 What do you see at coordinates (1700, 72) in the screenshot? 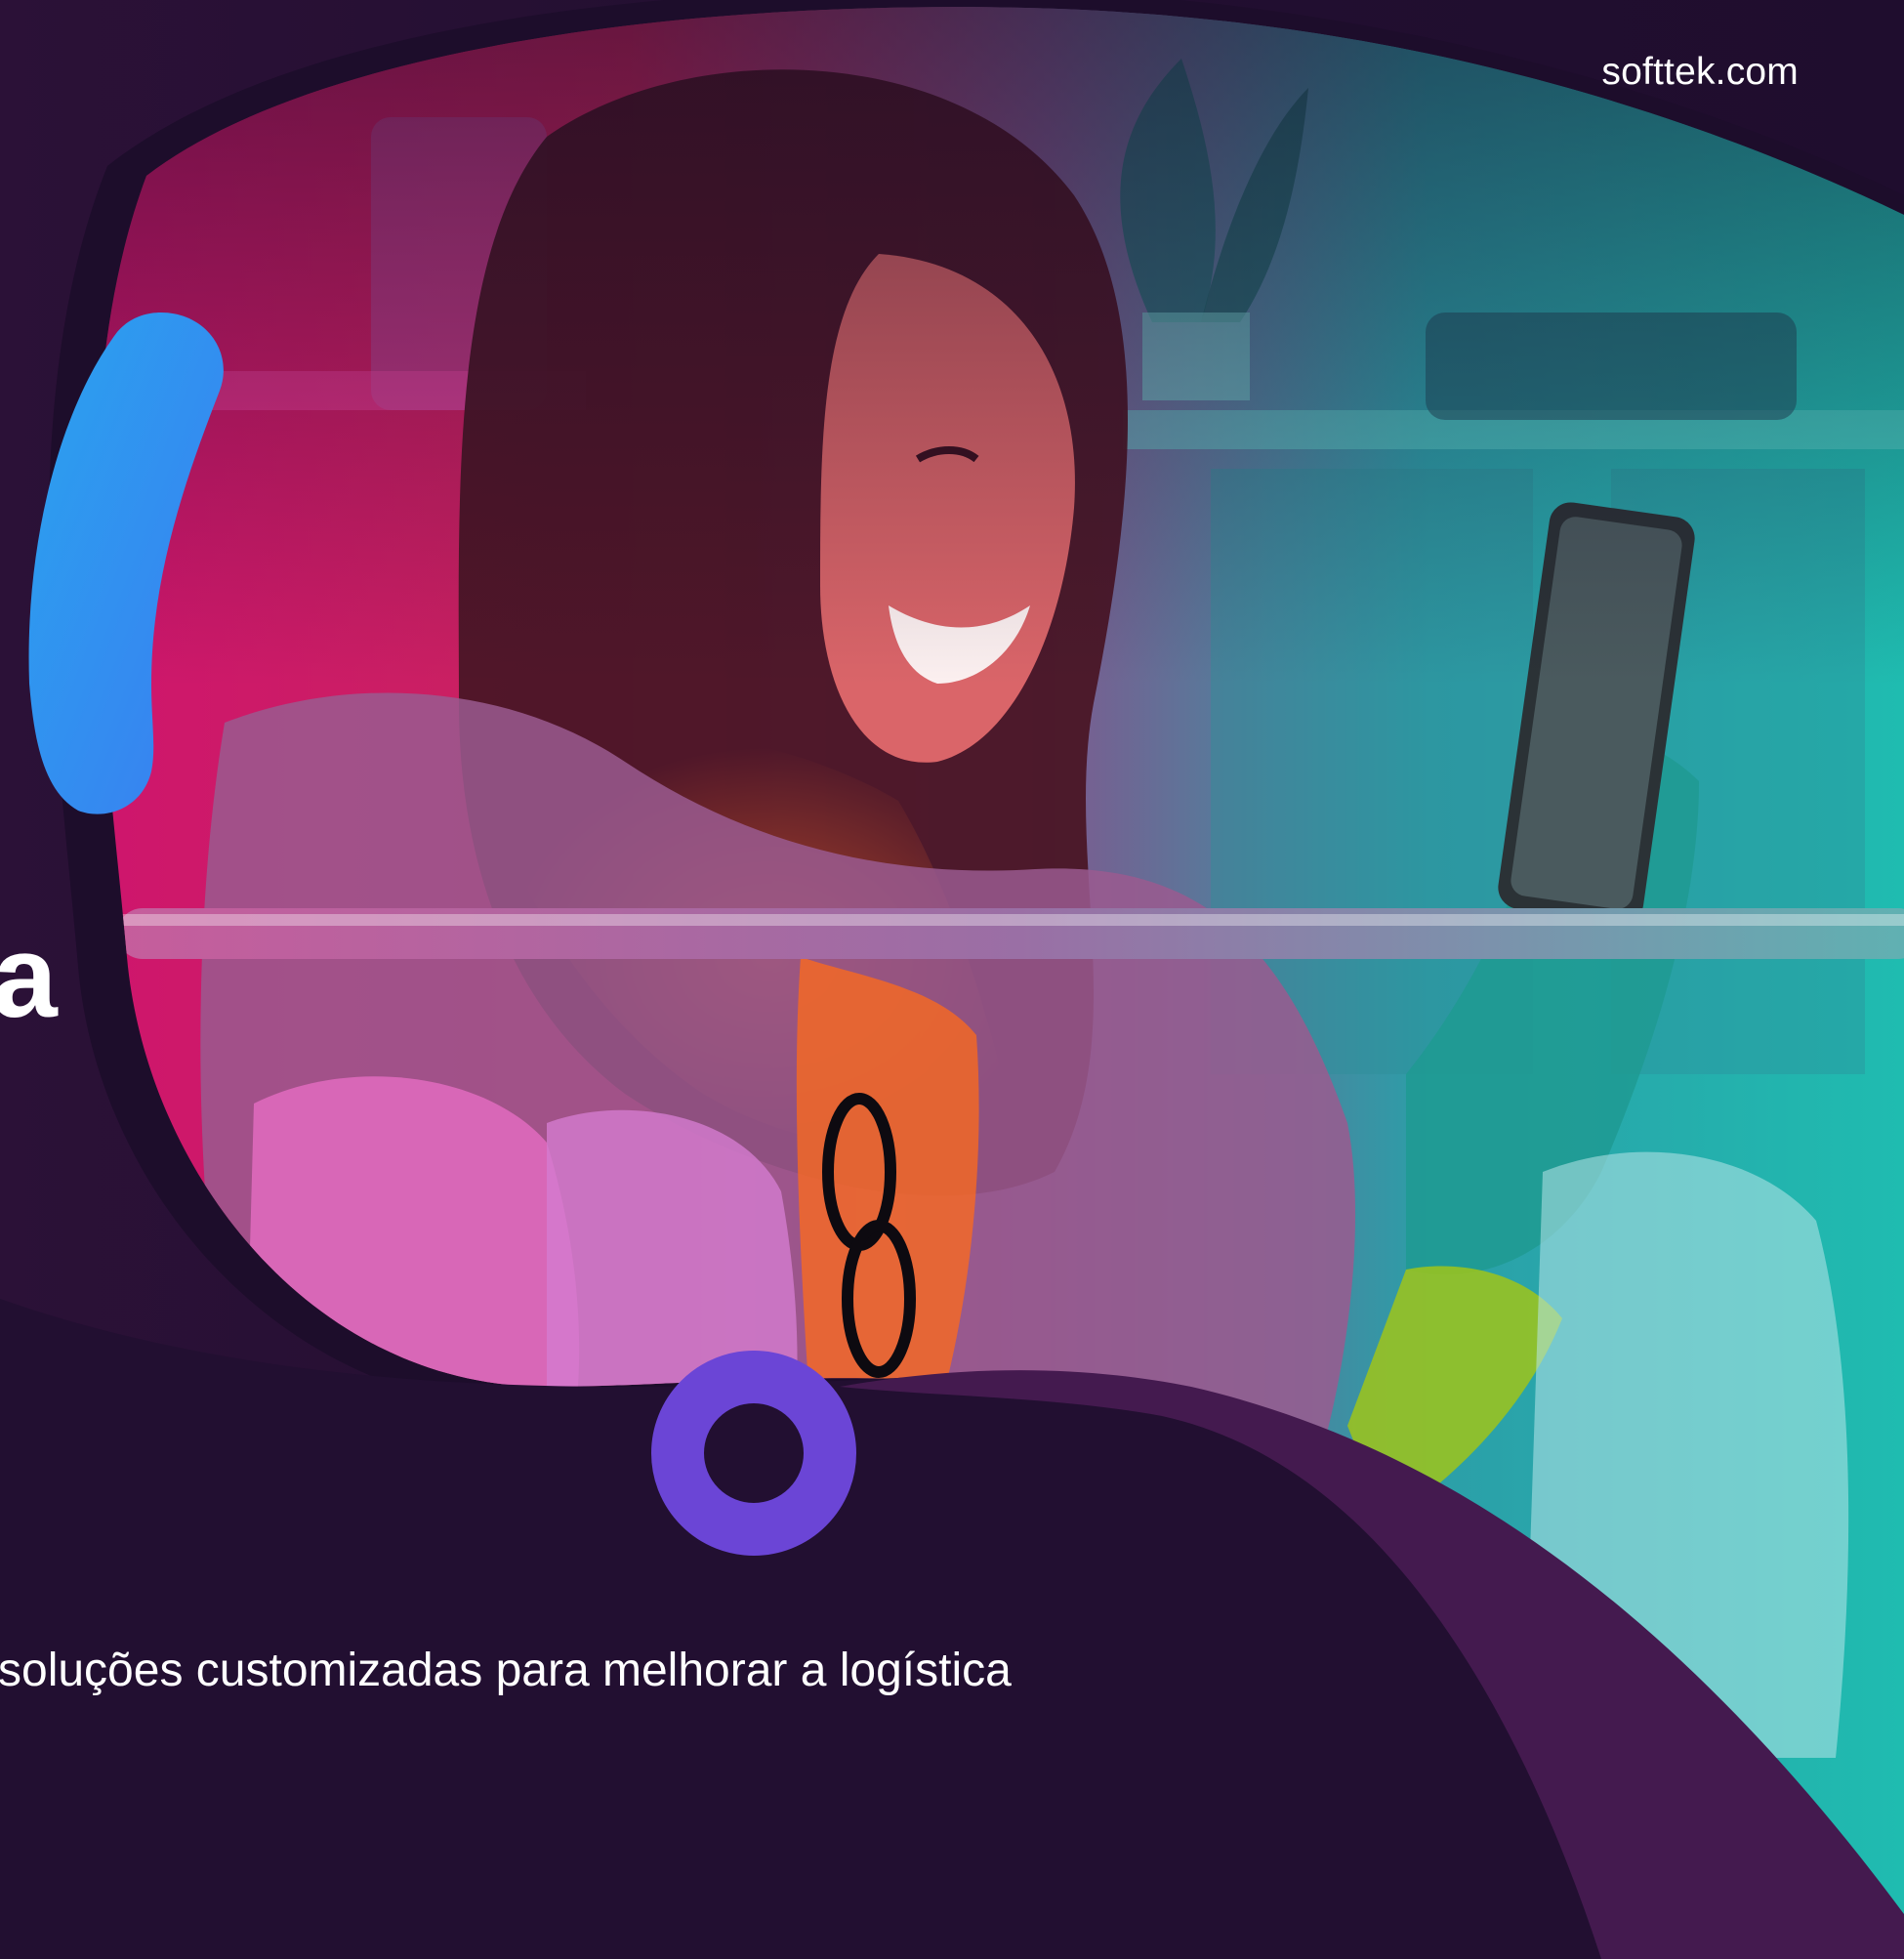
I see `site-link: softtek.com` at bounding box center [1700, 72].